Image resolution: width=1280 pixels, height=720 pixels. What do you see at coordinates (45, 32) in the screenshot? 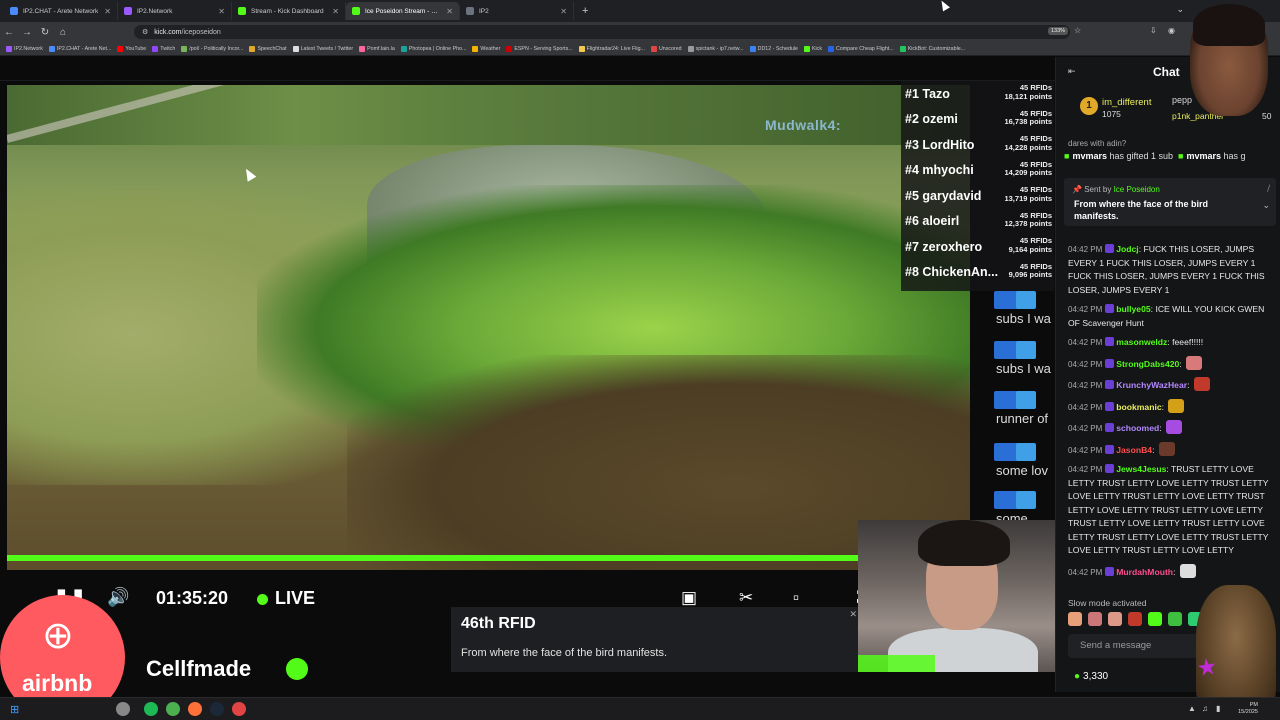
I see `reload-icon: ↻` at bounding box center [45, 32].